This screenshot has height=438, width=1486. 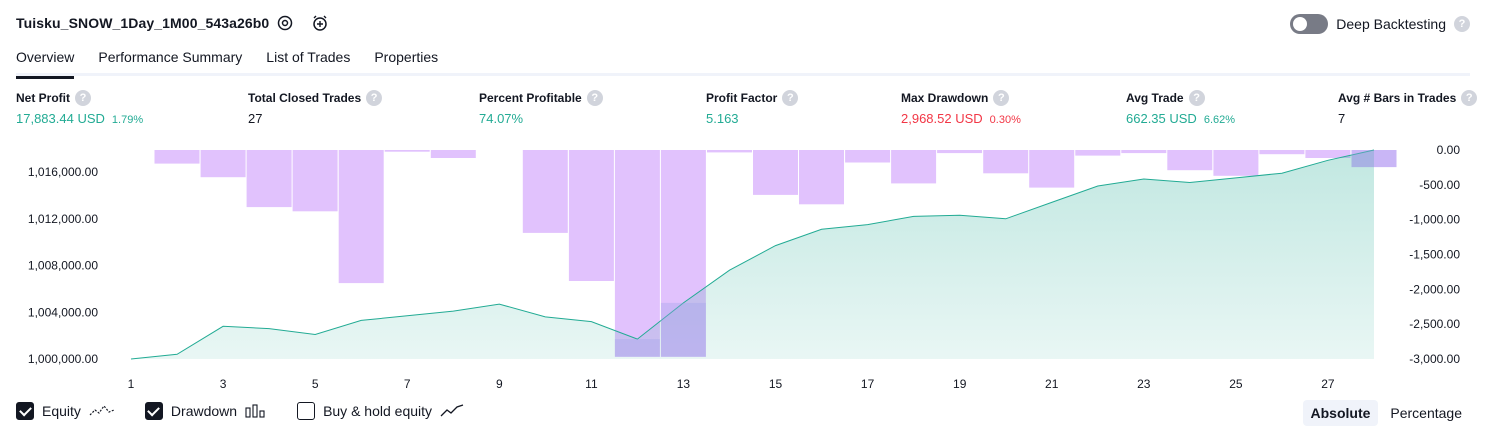 I want to click on y-left-tick-label: 1,008,000.00, so click(x=63, y=266).